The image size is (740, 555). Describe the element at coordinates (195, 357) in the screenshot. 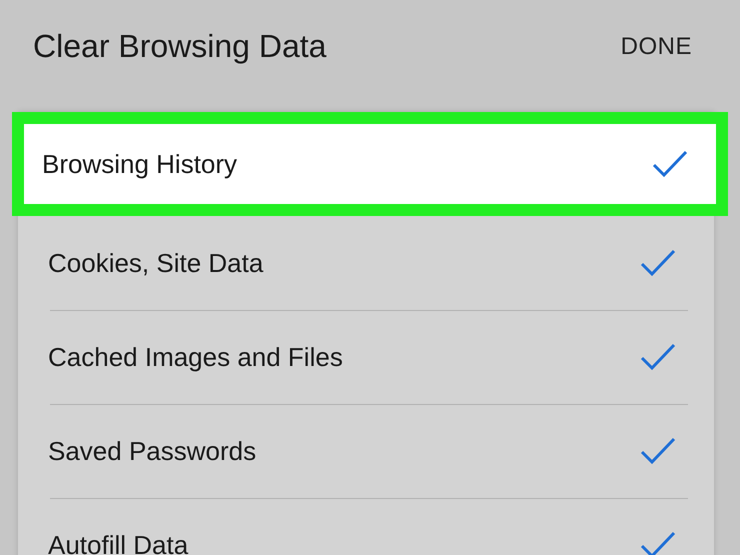

I see `option-label: Cached Images and Files` at that location.